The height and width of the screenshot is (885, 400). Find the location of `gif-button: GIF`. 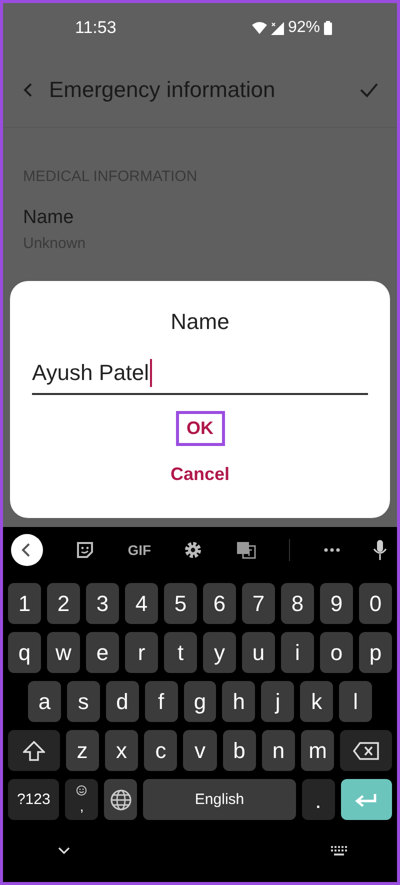

gif-button: GIF is located at coordinates (140, 550).